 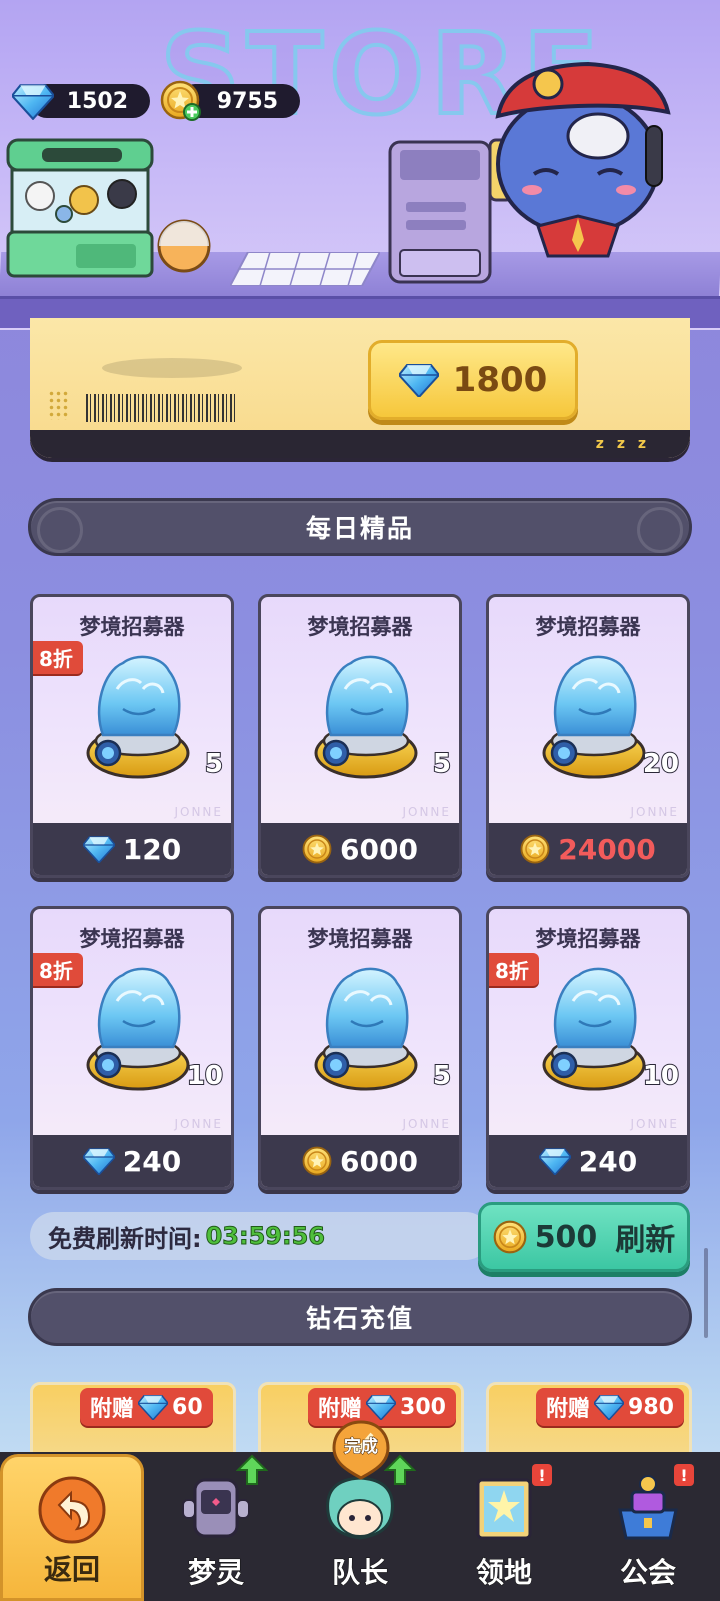 I want to click on coin-add-icon, so click(x=182, y=102).